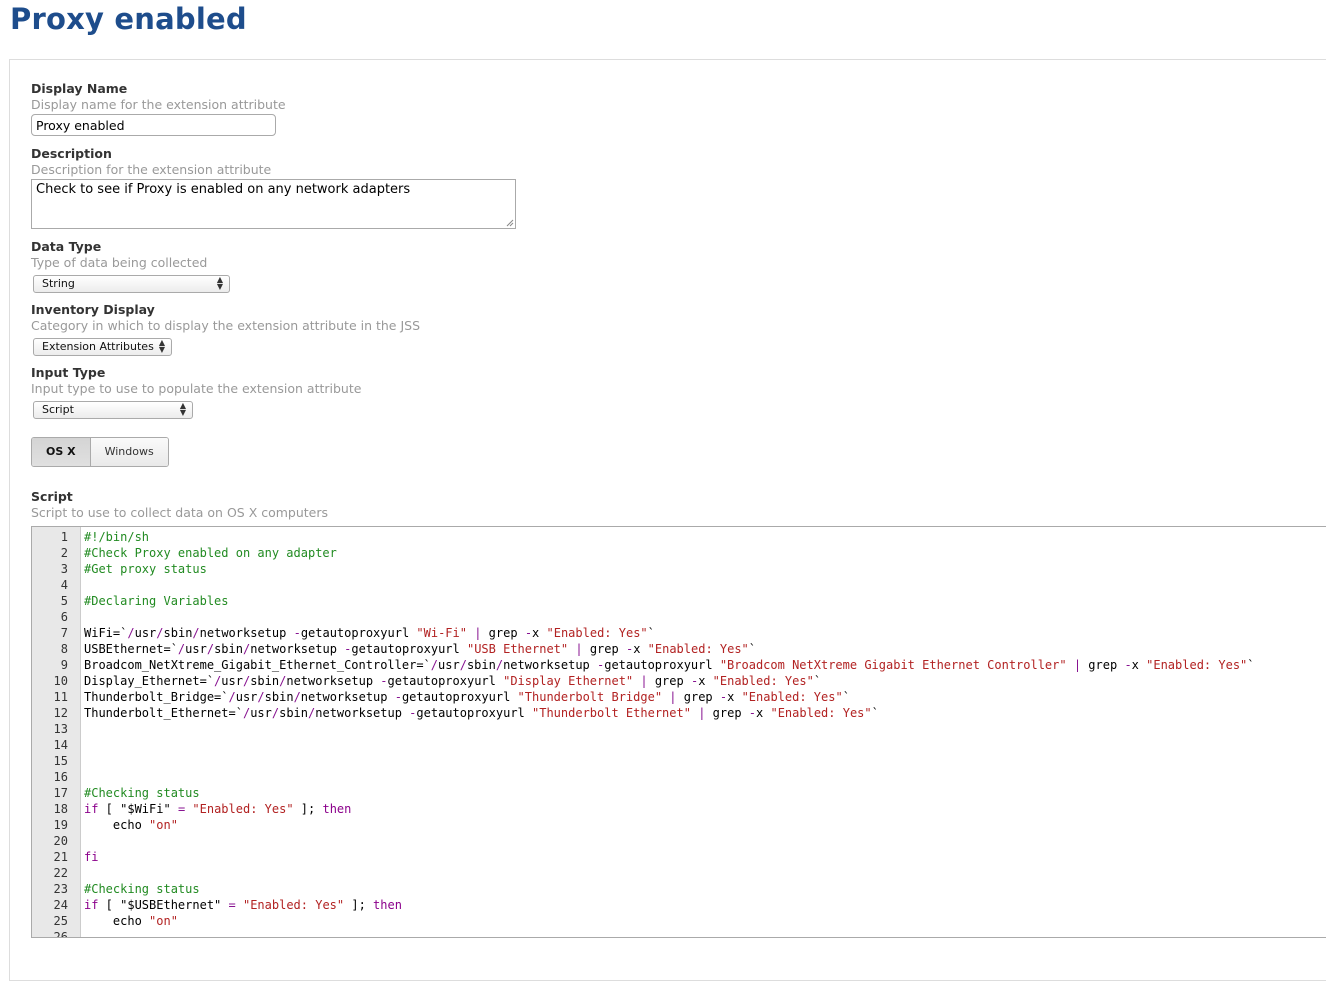 Image resolution: width=1326 pixels, height=981 pixels. I want to click on code-token: "Thunderbolt Bridge", so click(590, 697).